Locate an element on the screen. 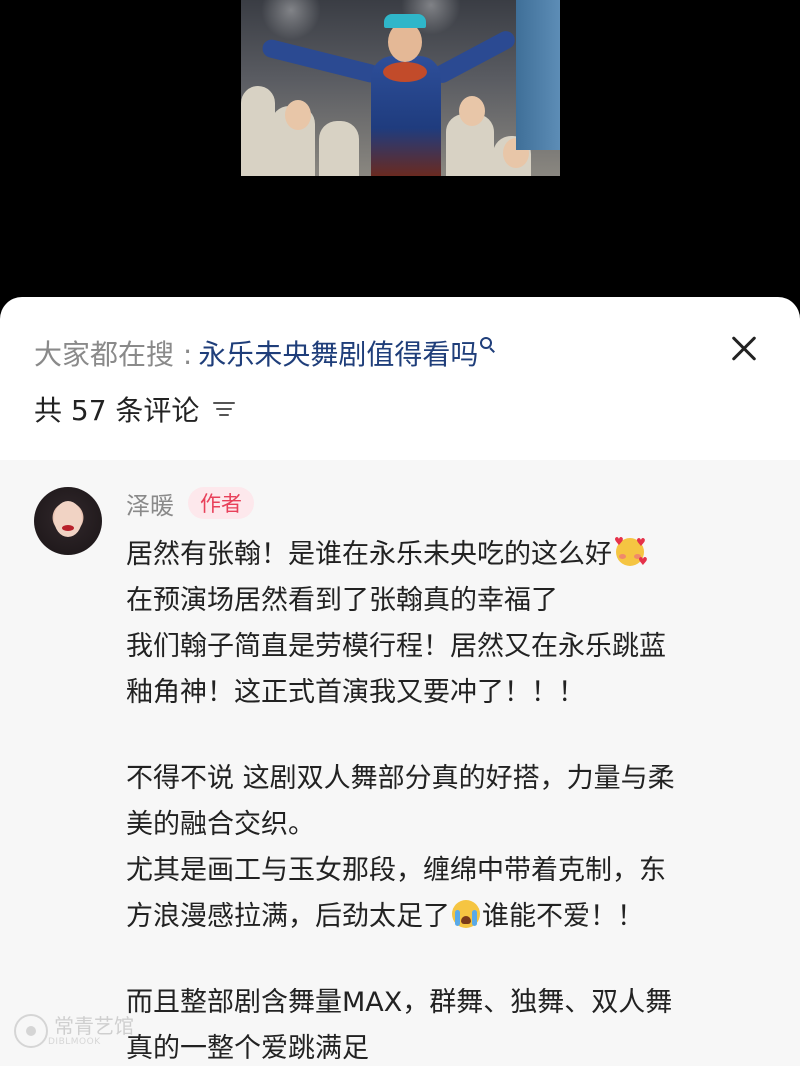 This screenshot has height=1066, width=800. comment-author-name: 泽暖 is located at coordinates (150, 503).